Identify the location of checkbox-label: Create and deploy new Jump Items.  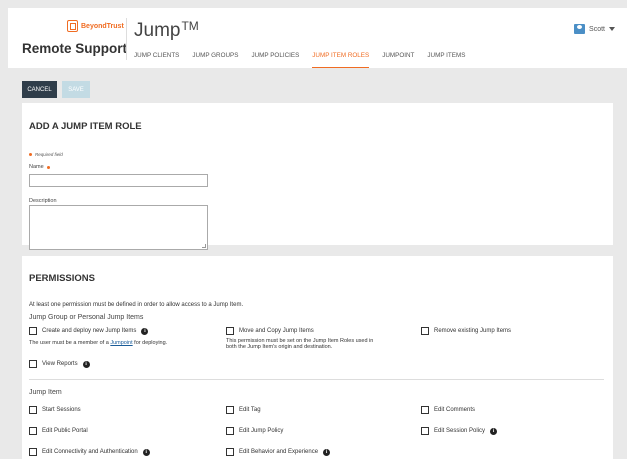
(89, 331).